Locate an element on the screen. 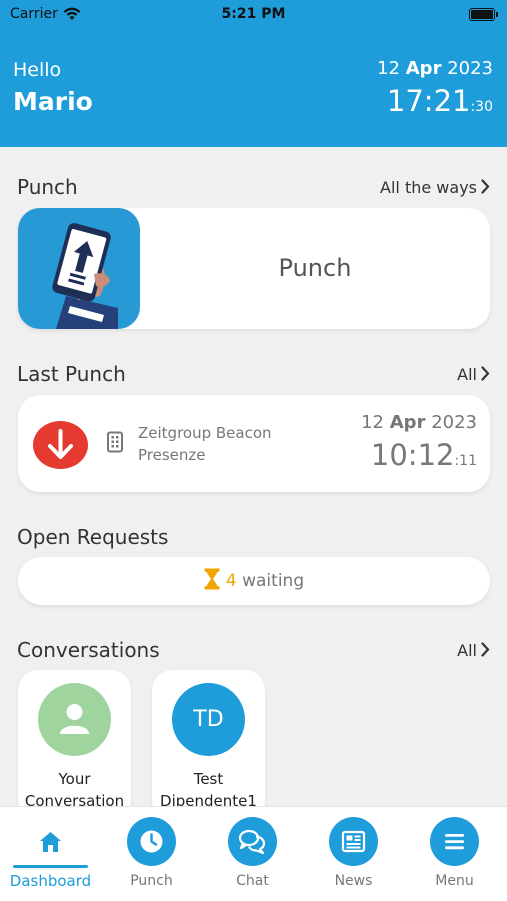 This screenshot has height=901, width=507. tab-dashboard: Dashboard is located at coordinates (50, 854).